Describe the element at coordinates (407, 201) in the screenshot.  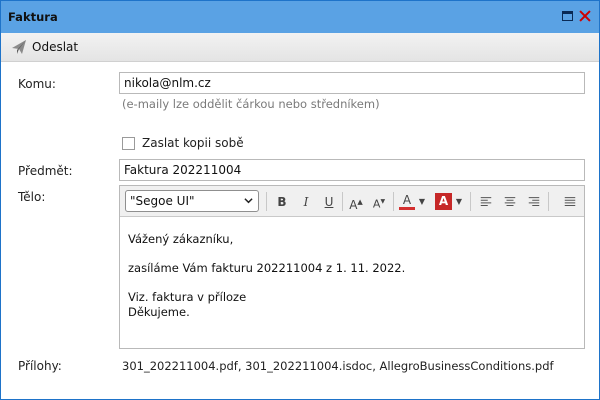
I see `font-color-button: A` at that location.